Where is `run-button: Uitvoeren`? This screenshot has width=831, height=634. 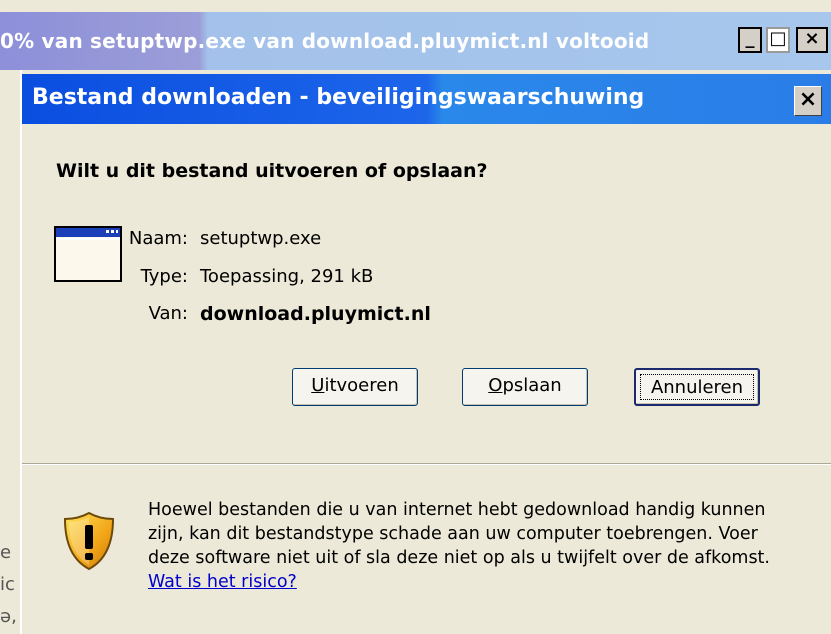 run-button: Uitvoeren is located at coordinates (355, 387).